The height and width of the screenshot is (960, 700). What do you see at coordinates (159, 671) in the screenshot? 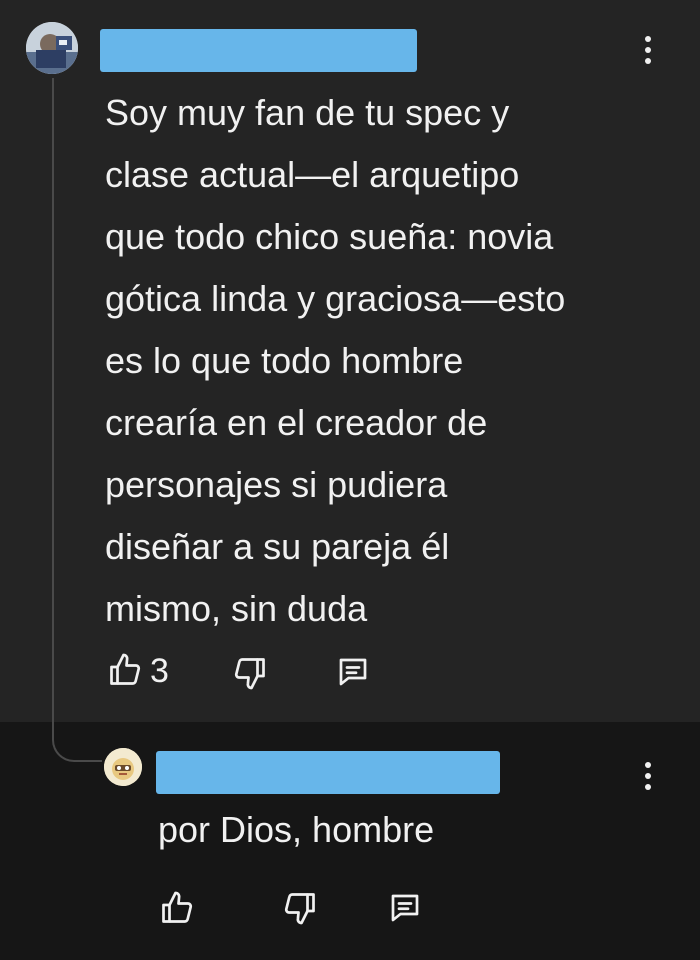
I see `like-count: 3` at bounding box center [159, 671].